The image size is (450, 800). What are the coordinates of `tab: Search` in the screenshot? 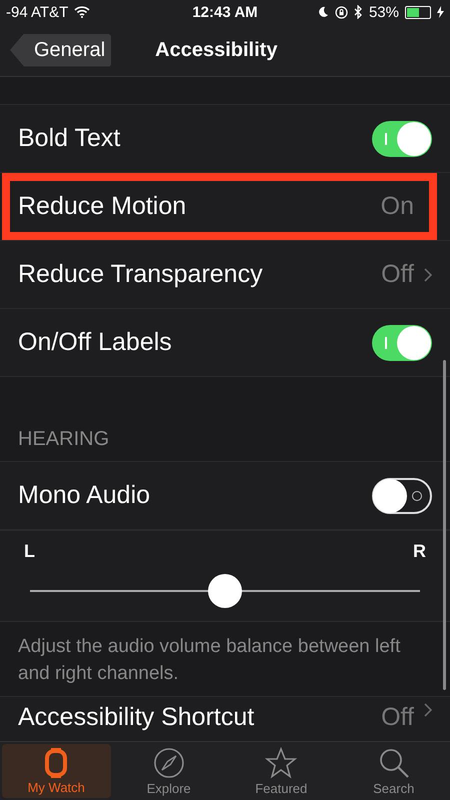 It's located at (394, 771).